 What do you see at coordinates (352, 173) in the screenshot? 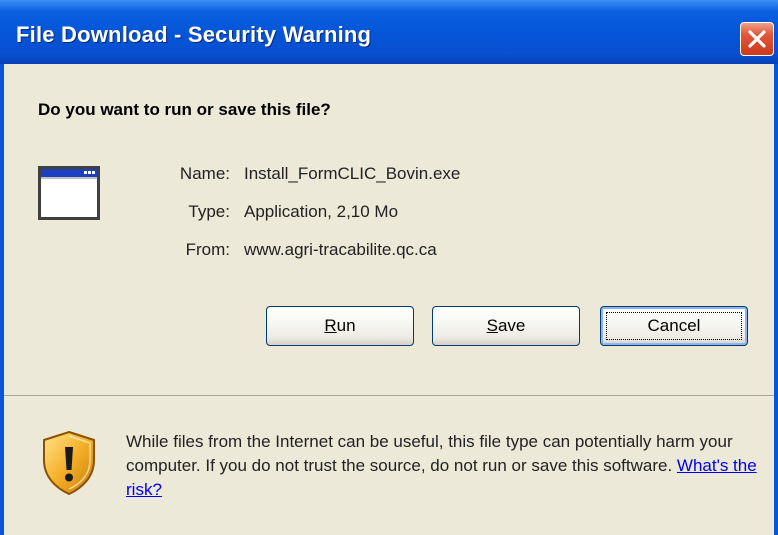
I see `file-name-value: Install_FormCLIC_Bovin.exe` at bounding box center [352, 173].